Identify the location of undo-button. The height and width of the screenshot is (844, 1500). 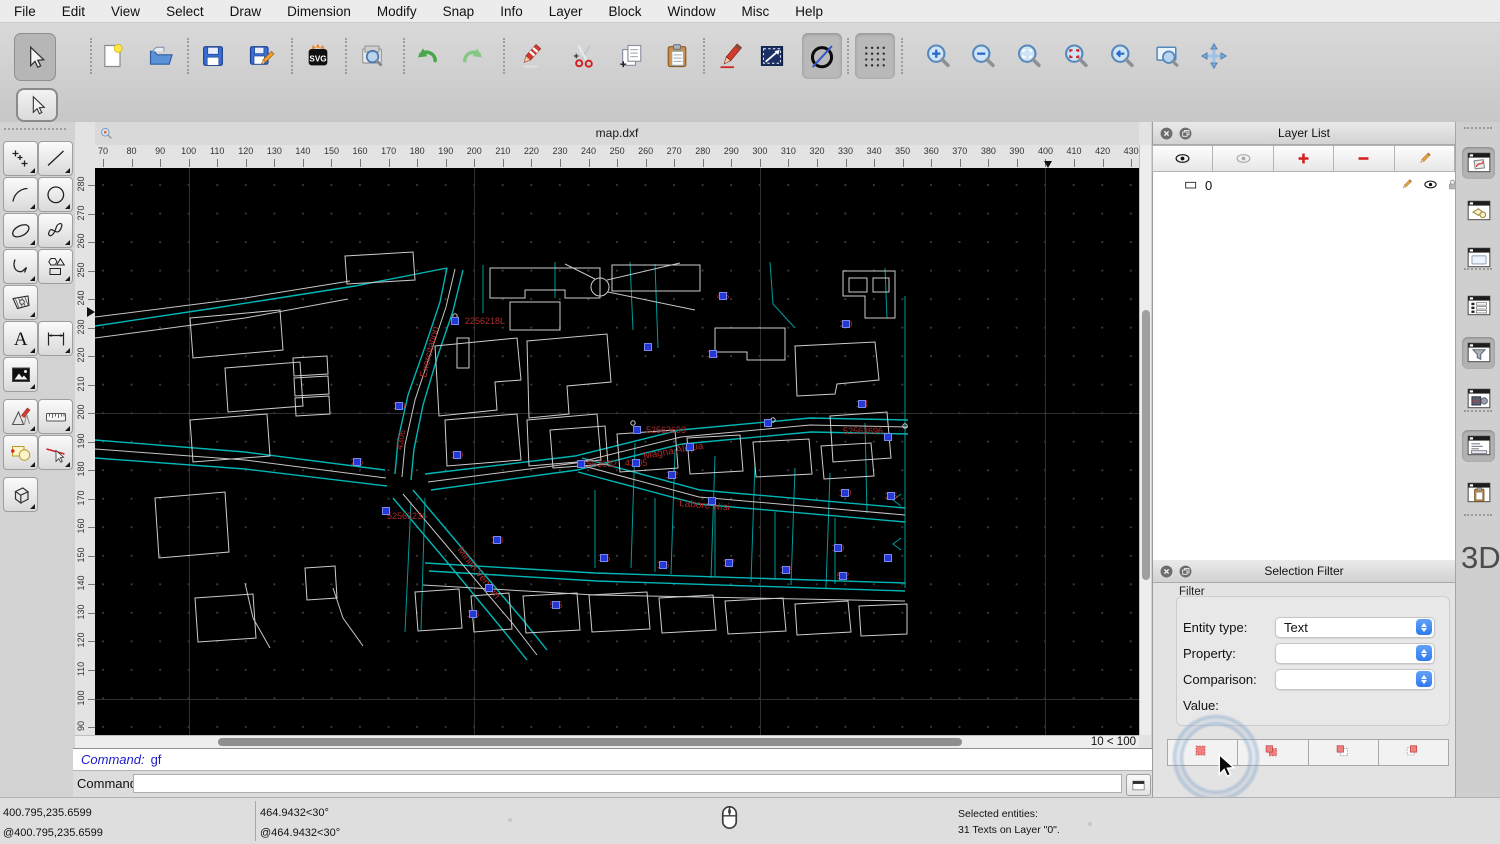
(427, 56).